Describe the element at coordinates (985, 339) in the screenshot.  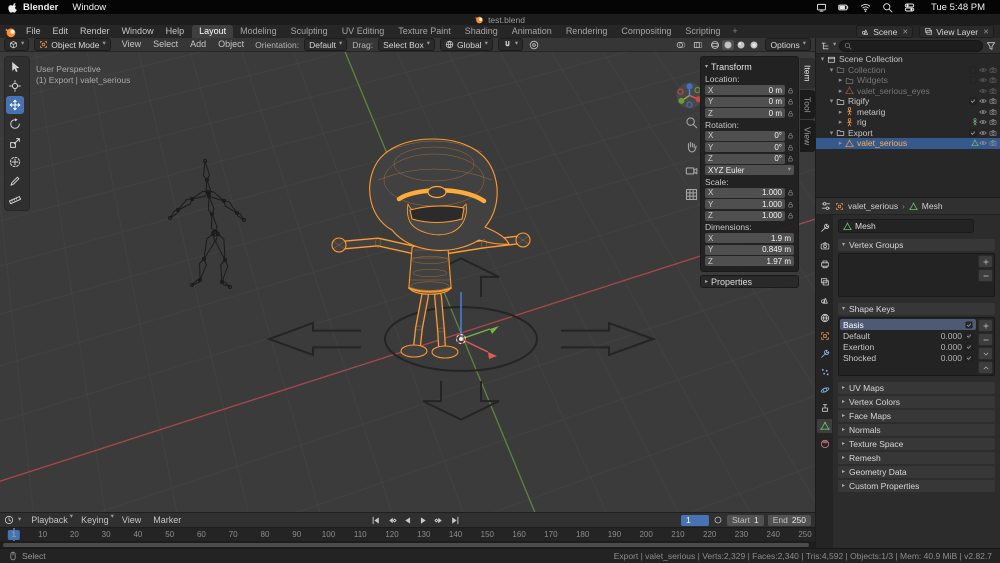
I see `shape-key-remove-button` at that location.